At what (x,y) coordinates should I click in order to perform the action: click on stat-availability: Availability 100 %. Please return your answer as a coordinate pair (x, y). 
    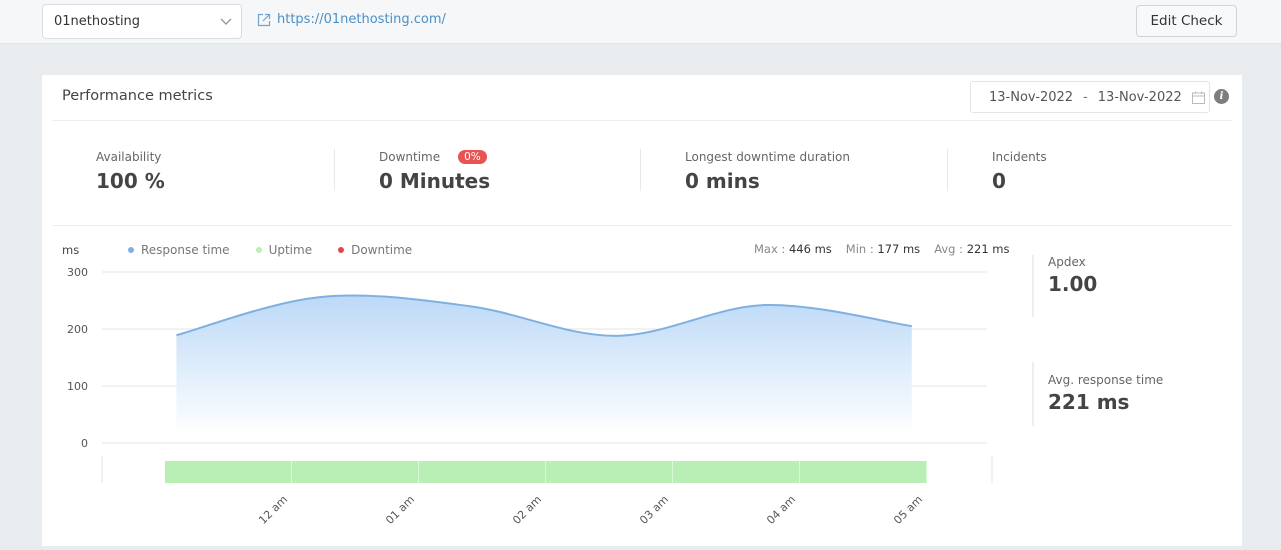
    Looking at the image, I should click on (130, 171).